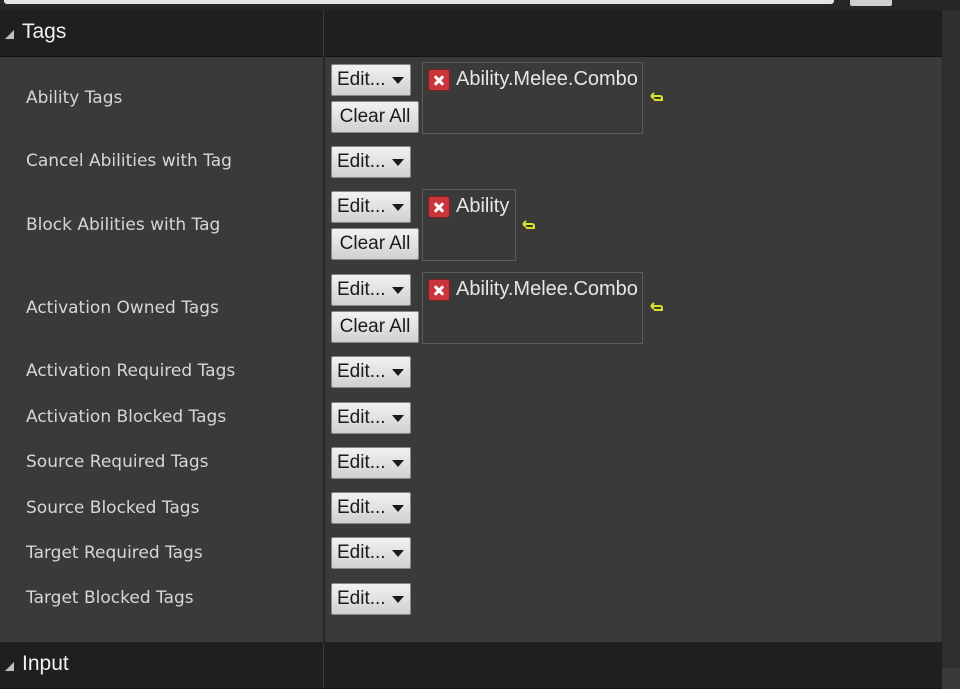 Image resolution: width=960 pixels, height=689 pixels. Describe the element at coordinates (469, 225) in the screenshot. I see `tag-container: Ability` at that location.